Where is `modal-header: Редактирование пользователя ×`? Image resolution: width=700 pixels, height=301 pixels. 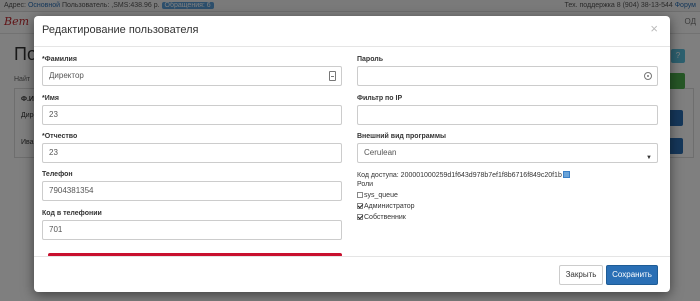 modal-header: Редактирование пользователя × is located at coordinates (352, 31).